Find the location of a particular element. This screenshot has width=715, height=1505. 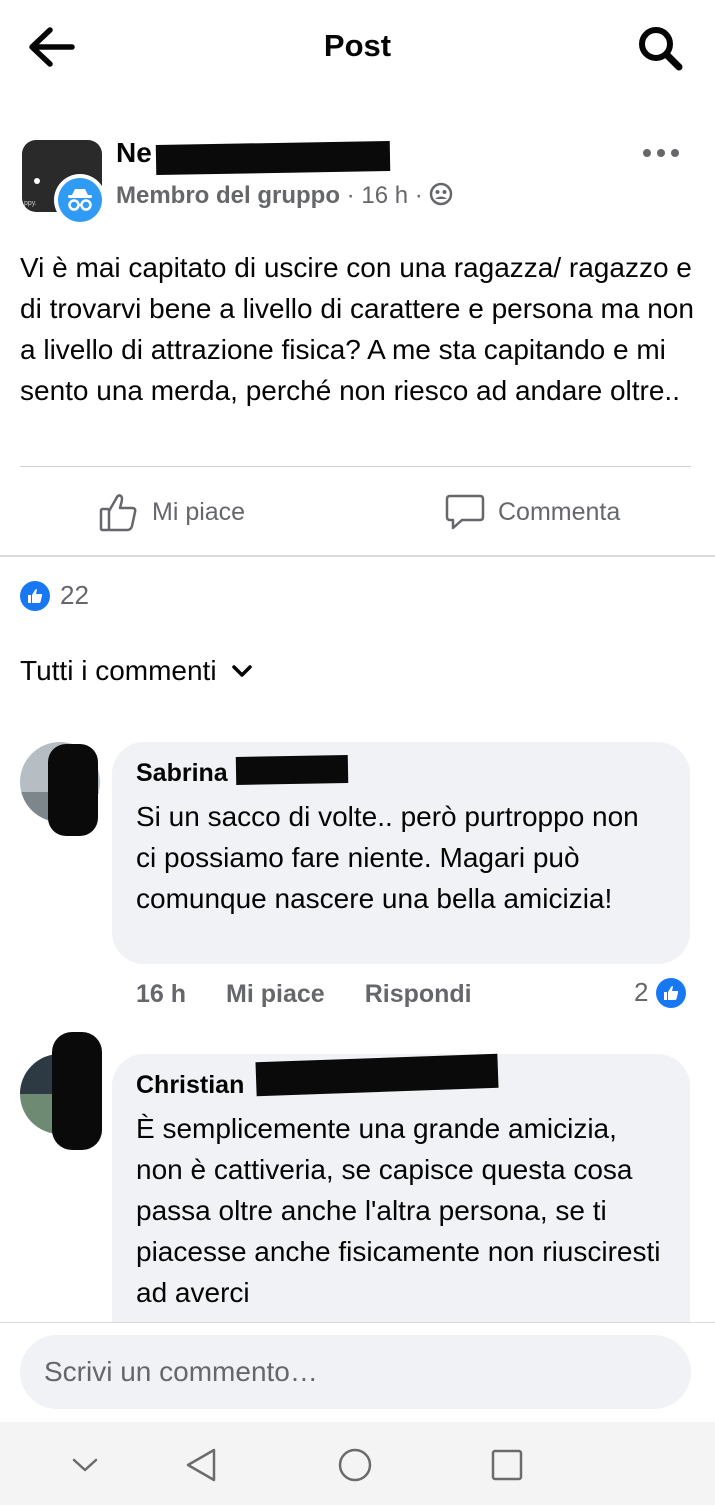

thumbs-up-icon is located at coordinates (118, 513).